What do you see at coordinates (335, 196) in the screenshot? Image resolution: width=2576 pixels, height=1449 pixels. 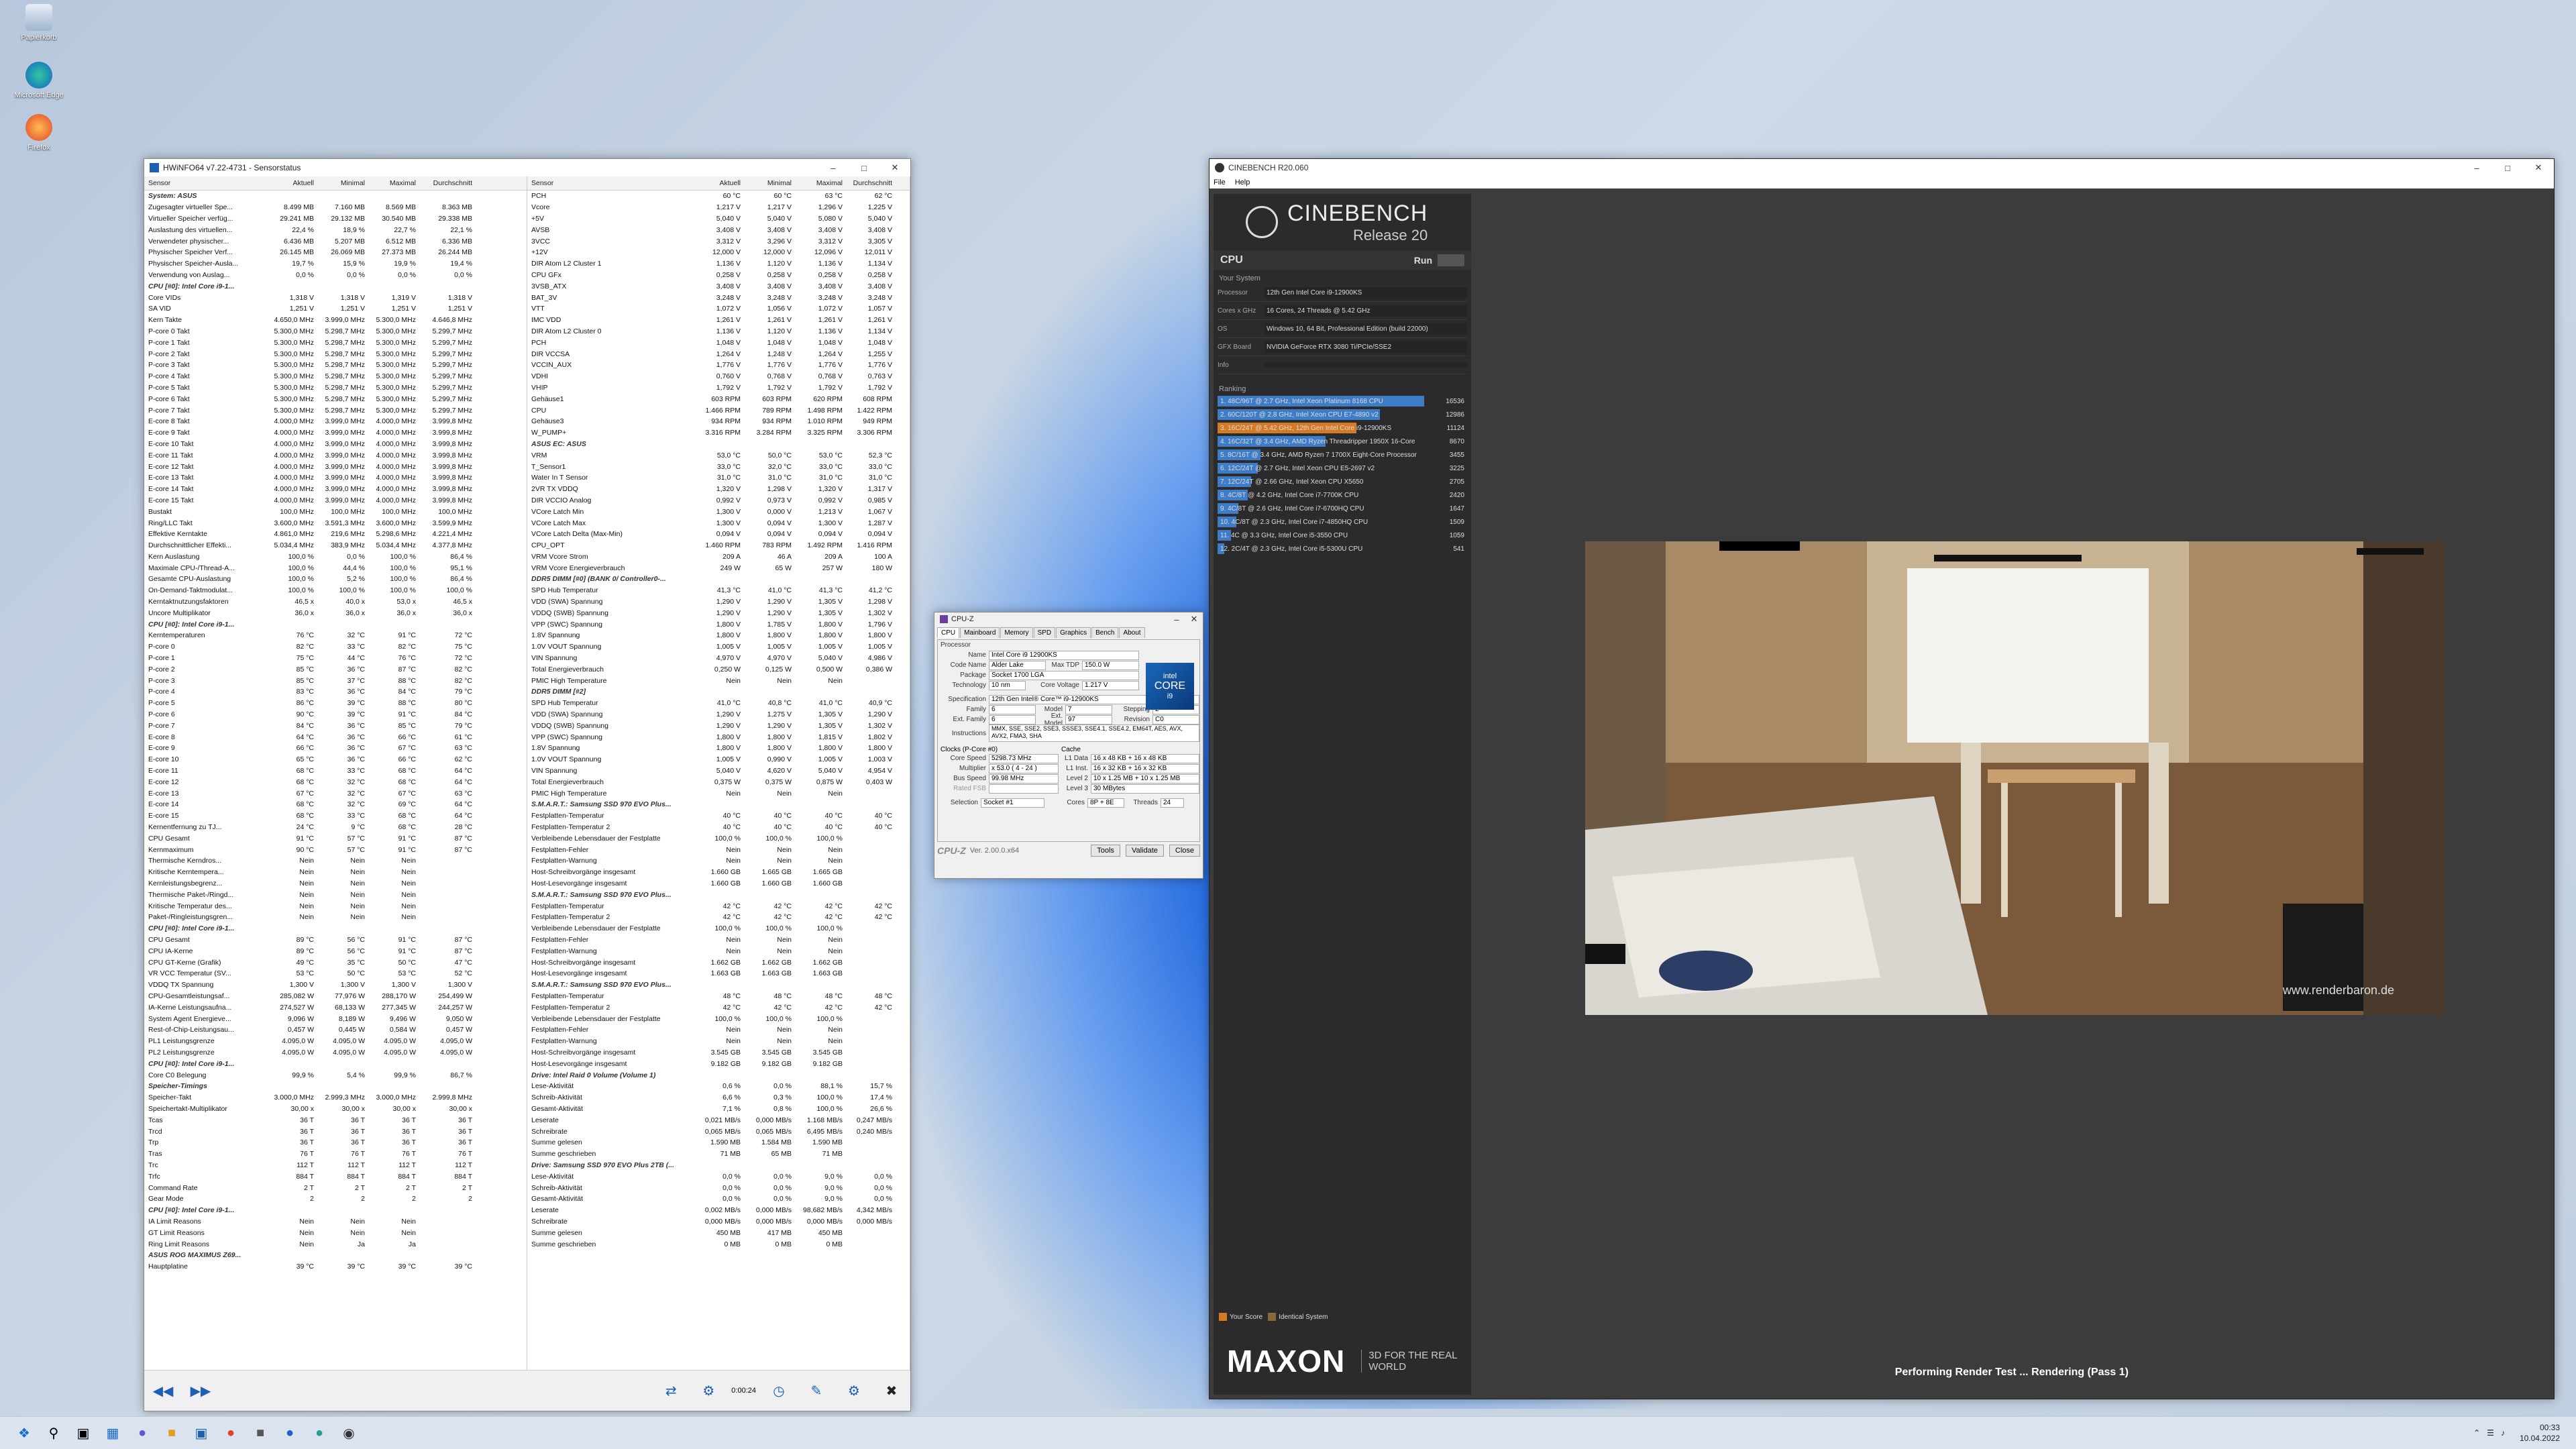 I see `sensor-group-header: System: ASUS` at bounding box center [335, 196].